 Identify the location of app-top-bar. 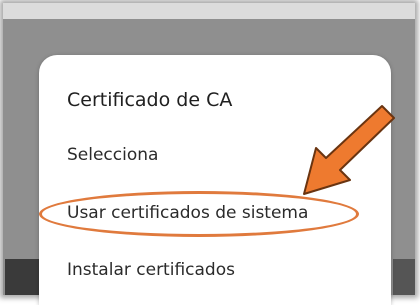
(209, 11).